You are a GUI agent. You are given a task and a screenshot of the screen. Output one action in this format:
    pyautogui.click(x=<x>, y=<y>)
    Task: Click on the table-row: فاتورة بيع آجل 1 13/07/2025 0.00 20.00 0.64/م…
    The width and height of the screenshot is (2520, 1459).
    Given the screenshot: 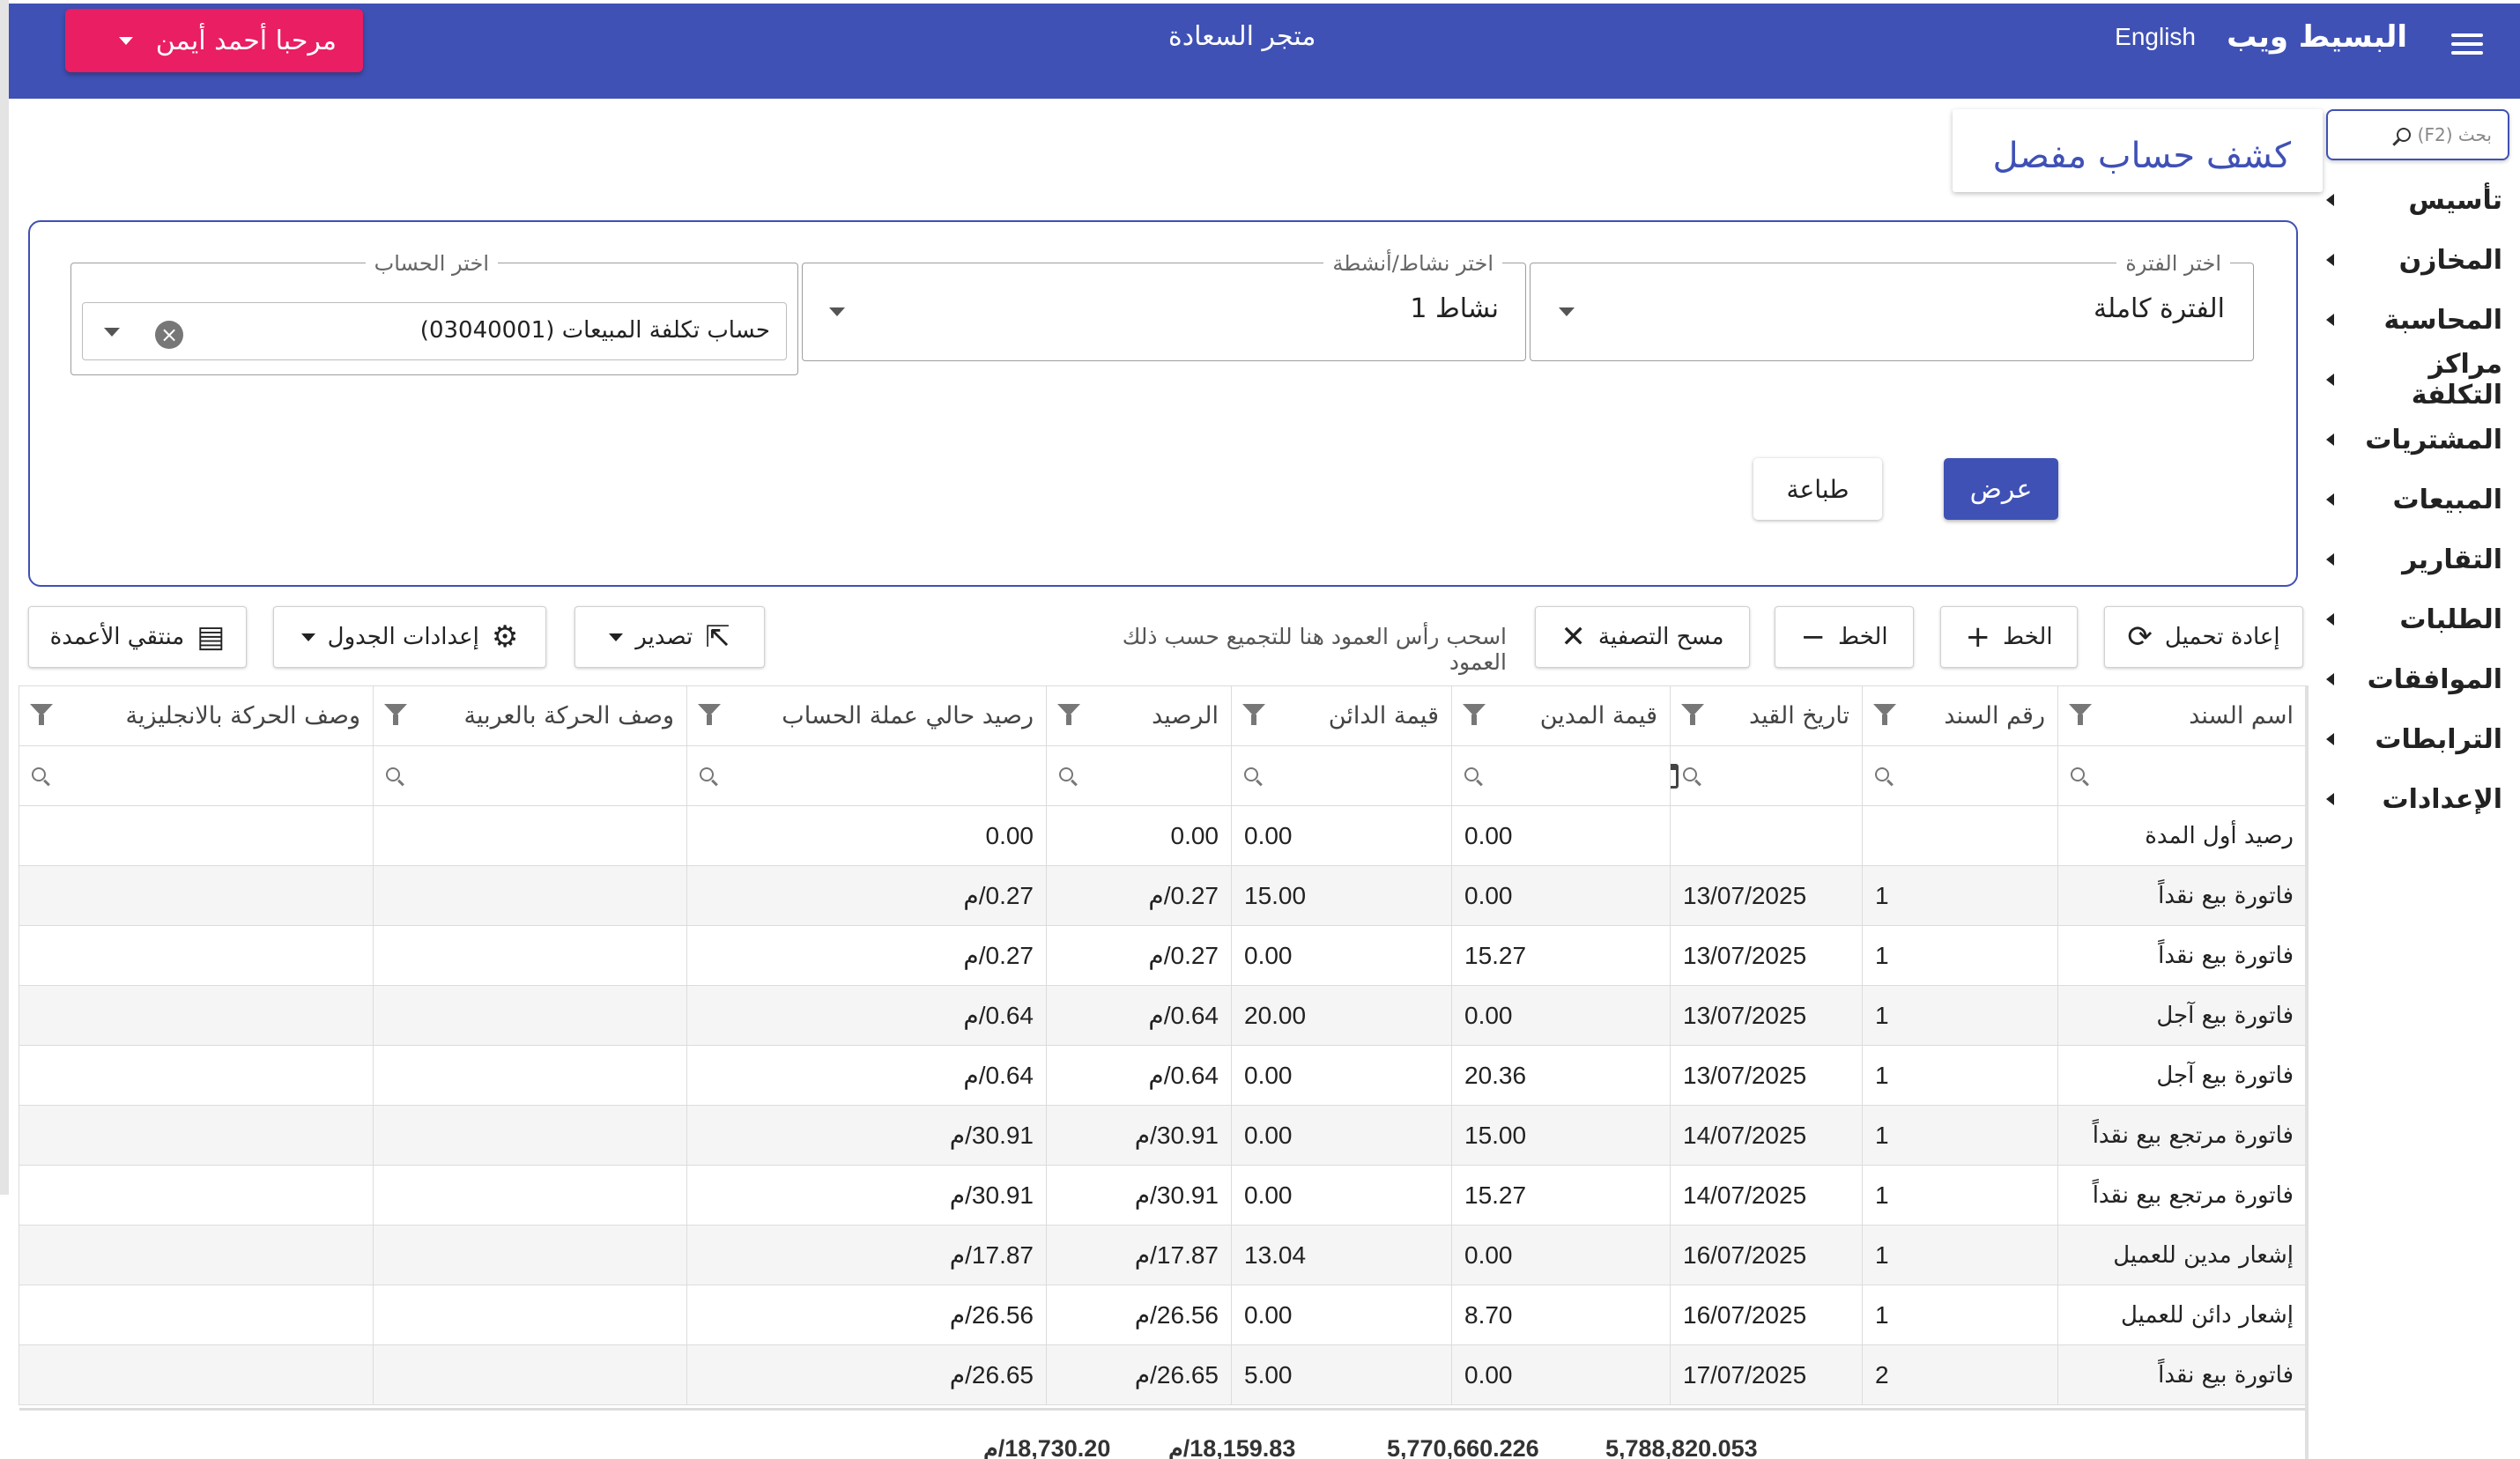 What is the action you would take?
    pyautogui.click(x=1163, y=1016)
    